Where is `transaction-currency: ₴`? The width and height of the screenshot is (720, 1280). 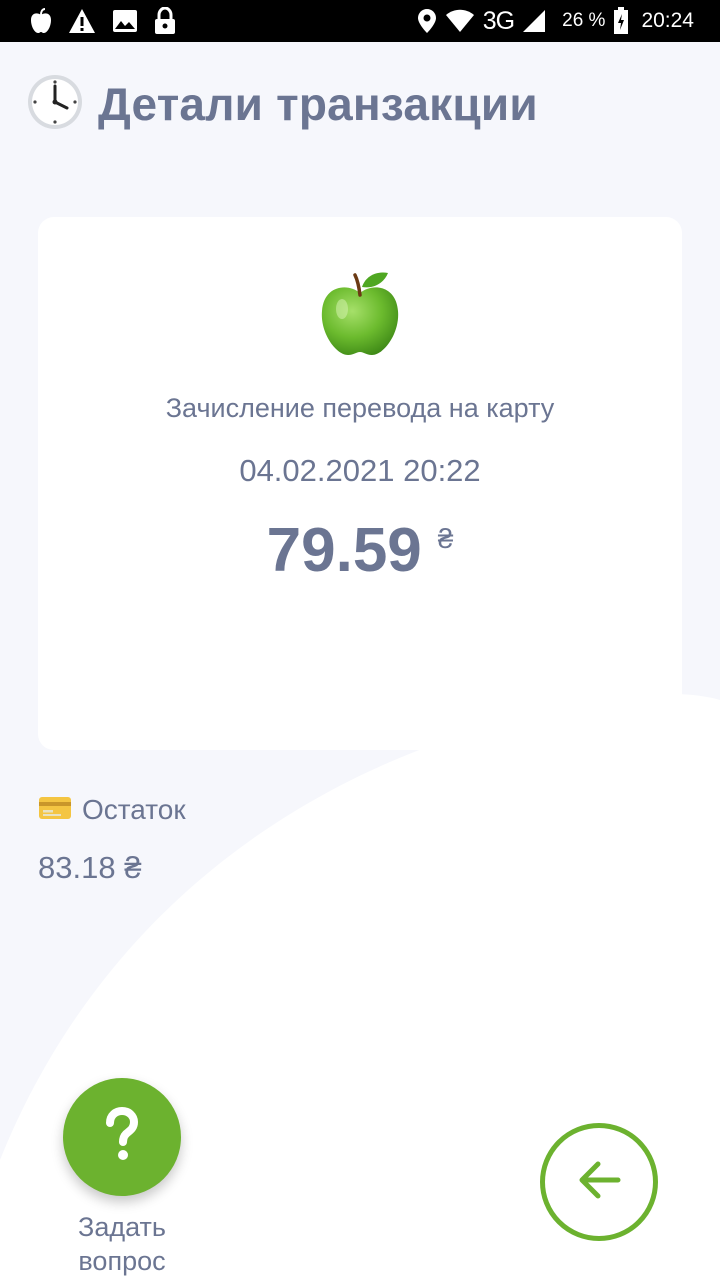
transaction-currency: ₴ is located at coordinates (445, 538).